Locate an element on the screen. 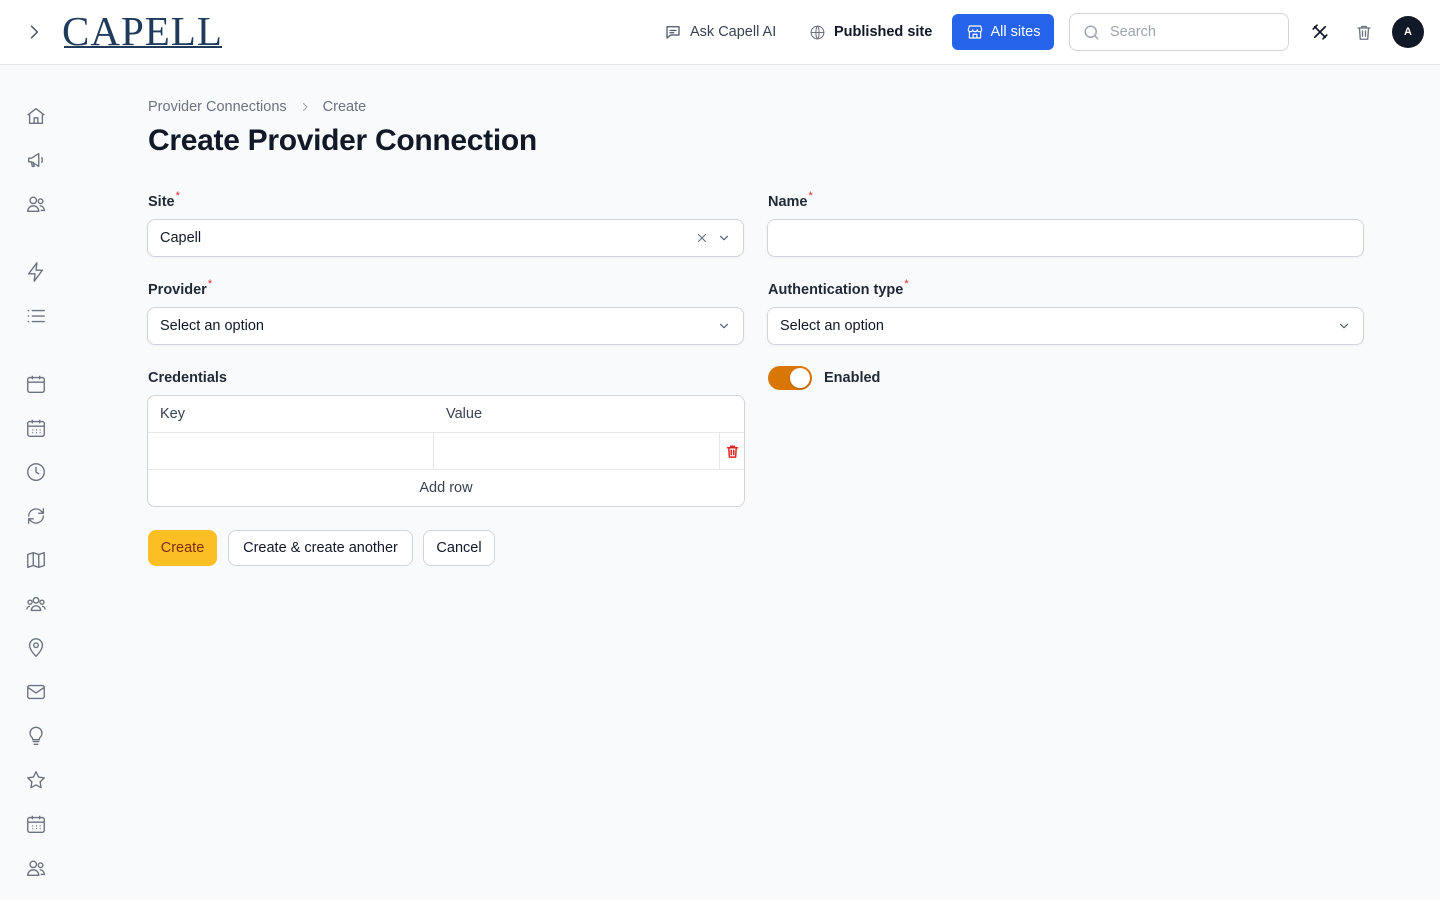 The height and width of the screenshot is (900, 1440). search-box is located at coordinates (1179, 32).